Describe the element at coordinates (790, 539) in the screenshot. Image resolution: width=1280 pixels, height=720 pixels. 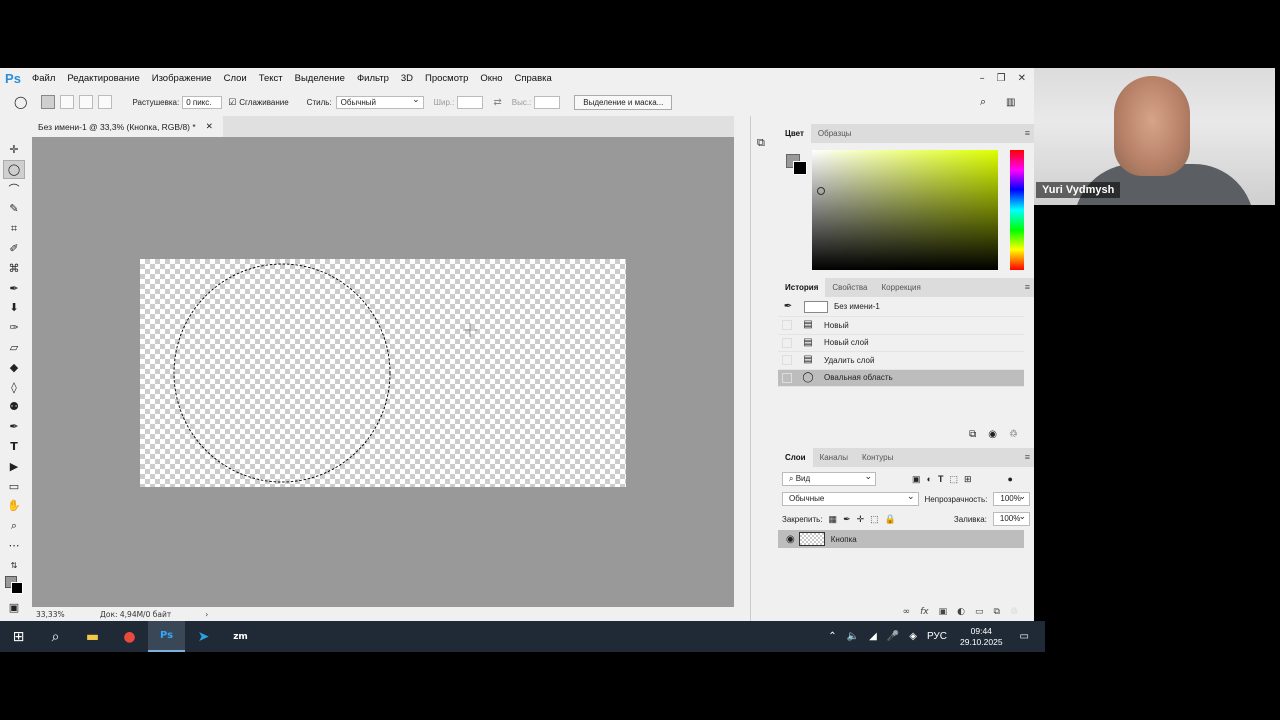
I see `visibility-eye-icon: ◉` at that location.